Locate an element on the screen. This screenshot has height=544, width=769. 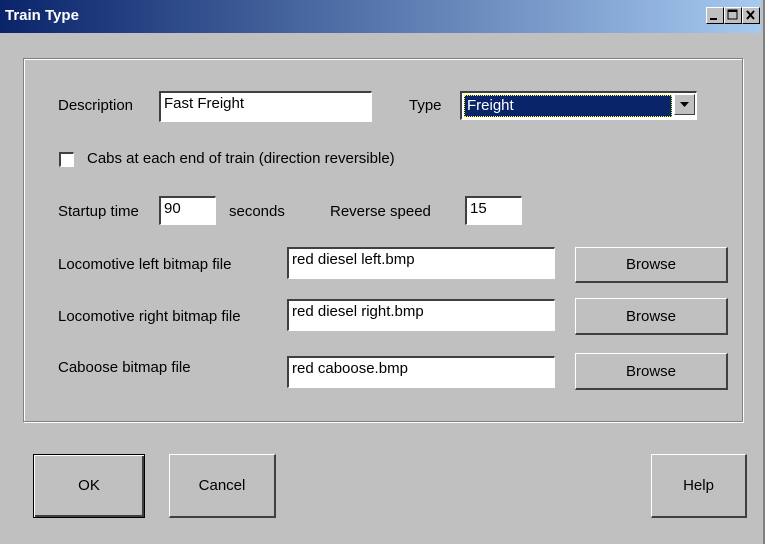
startup-time-label: Startup time is located at coordinates (98, 211).